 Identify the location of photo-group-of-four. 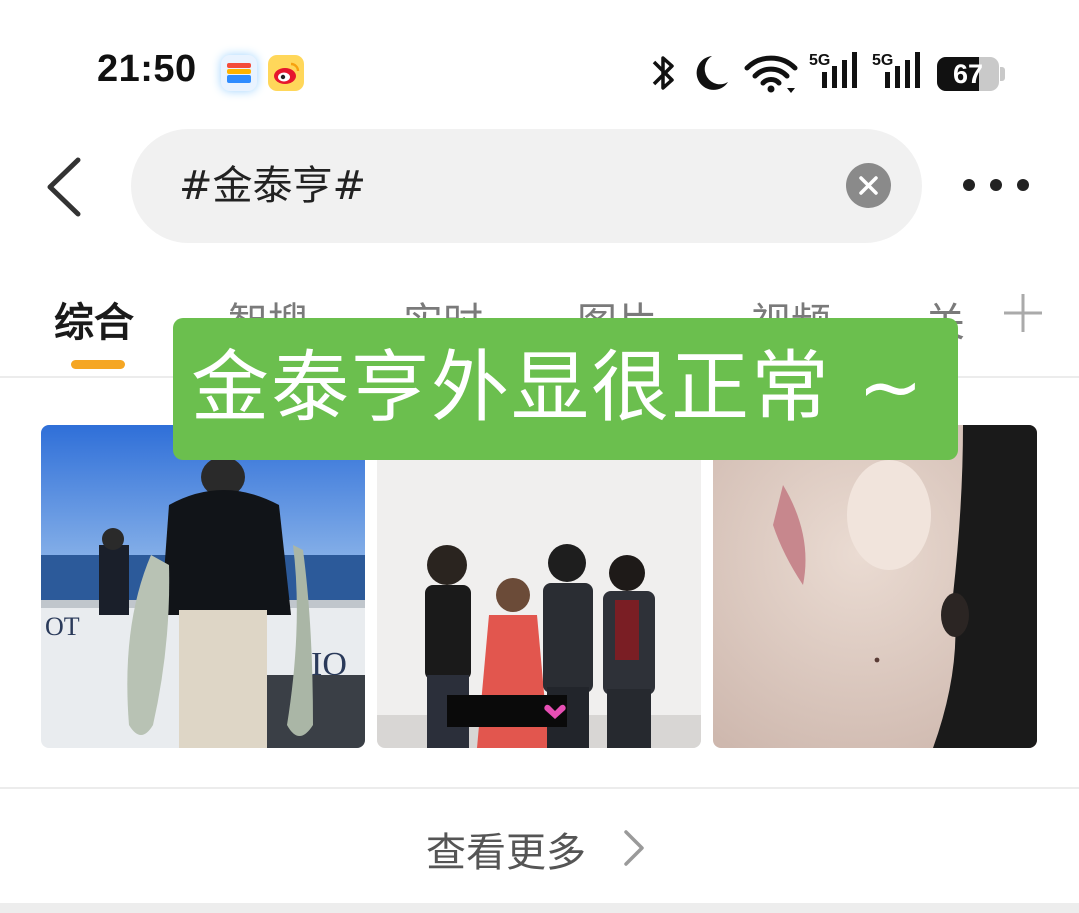
(539, 586).